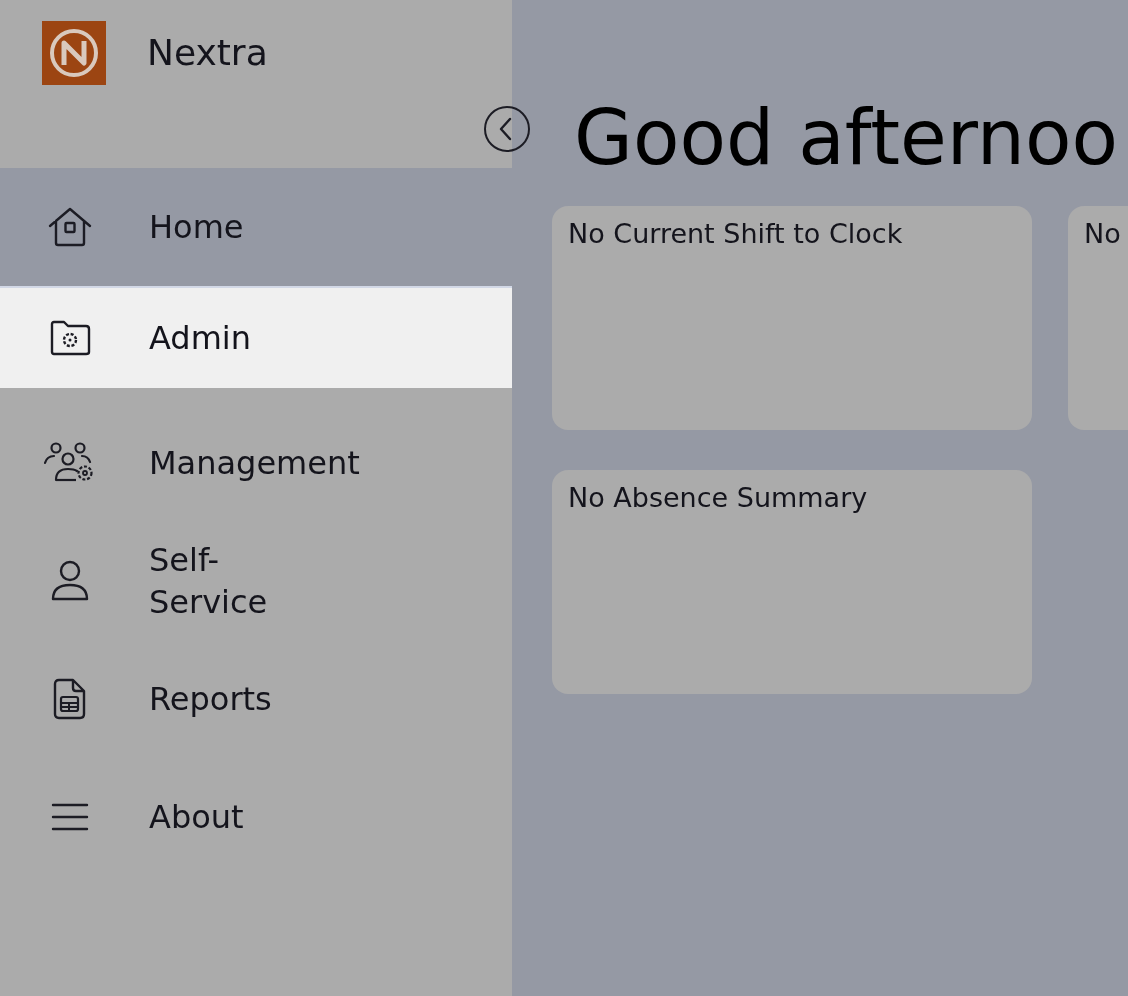 The width and height of the screenshot is (1128, 996). Describe the element at coordinates (718, 497) in the screenshot. I see `card-title: No Absence Summary` at that location.